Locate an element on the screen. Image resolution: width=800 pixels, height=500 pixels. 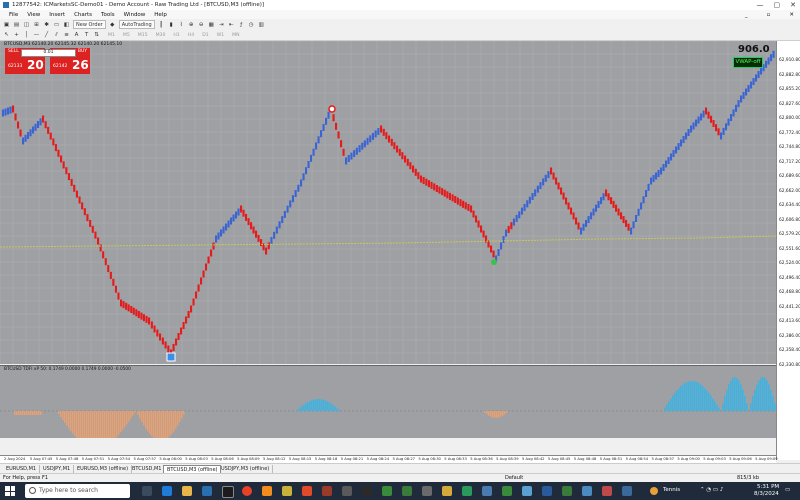
timeframe-h4: H4 is located at coordinates (191, 35).